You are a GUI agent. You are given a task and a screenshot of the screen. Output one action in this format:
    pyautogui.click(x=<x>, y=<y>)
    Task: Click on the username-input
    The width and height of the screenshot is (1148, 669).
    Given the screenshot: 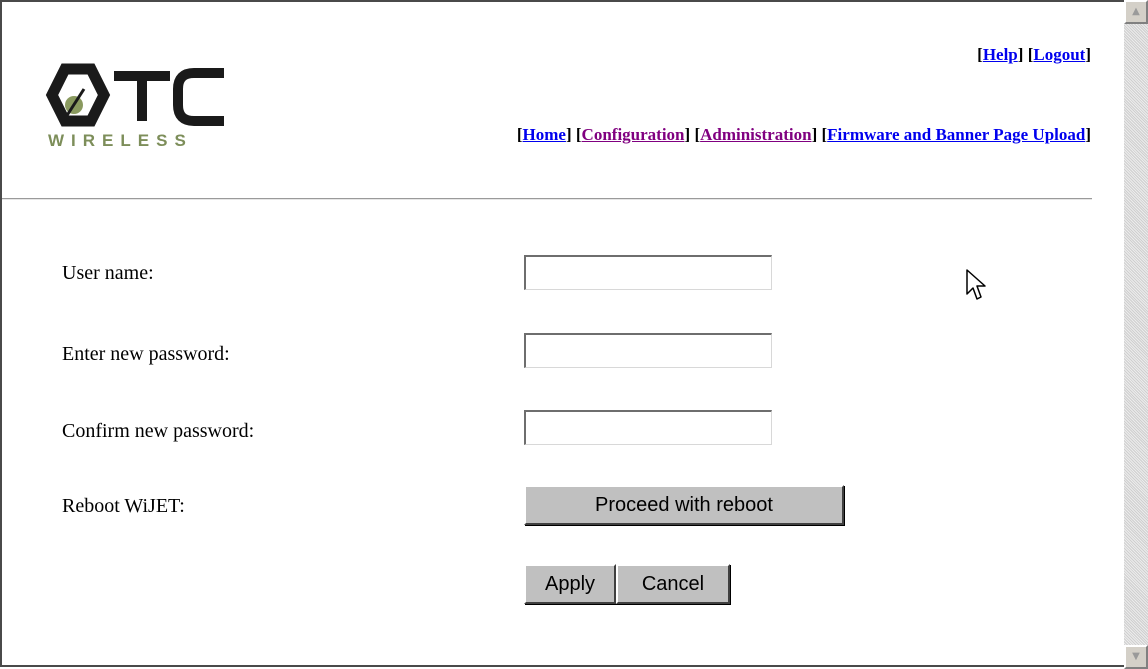 What is the action you would take?
    pyautogui.click(x=648, y=272)
    